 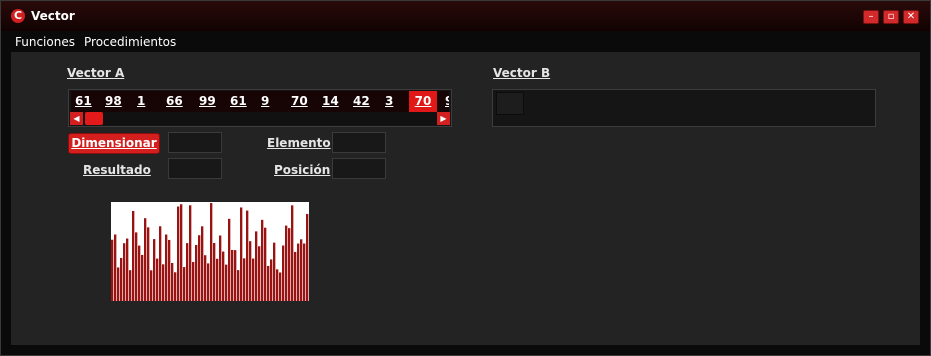 What do you see at coordinates (260, 101) in the screenshot?
I see `vector-a-cells: 61 98 1 66 99 61 9 70 14 42 3 70 9` at bounding box center [260, 101].